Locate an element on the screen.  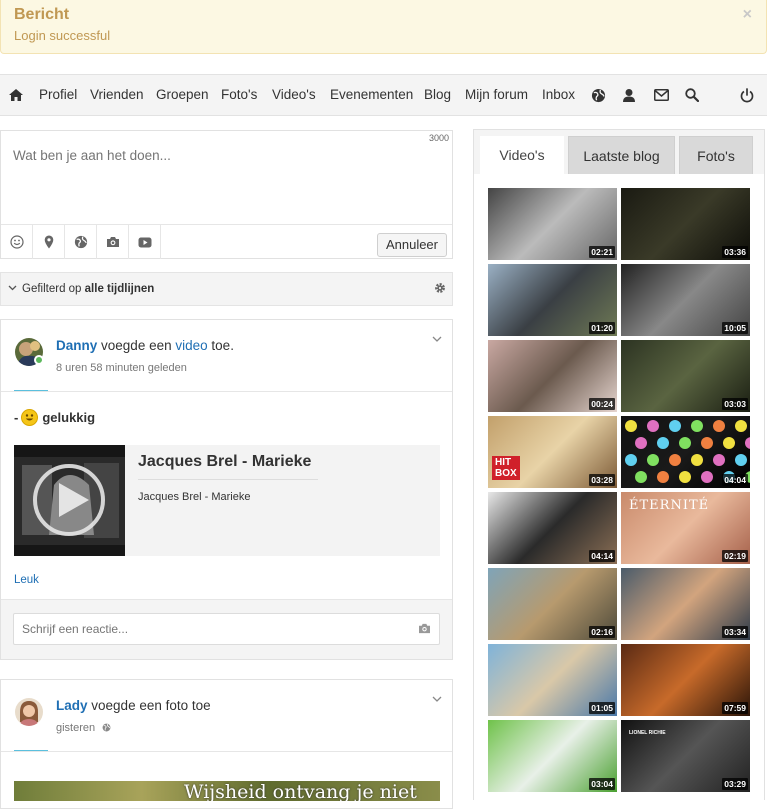
power-icon is located at coordinates (747, 95).